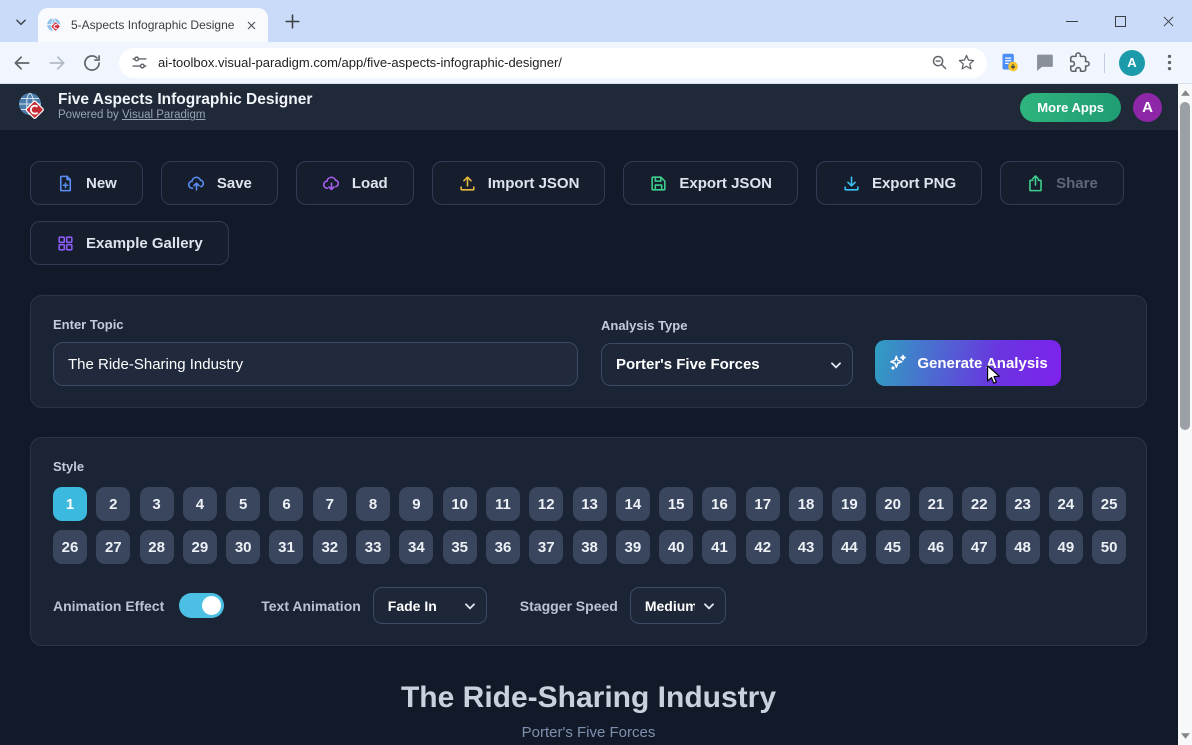 Image resolution: width=1192 pixels, height=745 pixels. I want to click on text-animation-select: Fade In, so click(429, 605).